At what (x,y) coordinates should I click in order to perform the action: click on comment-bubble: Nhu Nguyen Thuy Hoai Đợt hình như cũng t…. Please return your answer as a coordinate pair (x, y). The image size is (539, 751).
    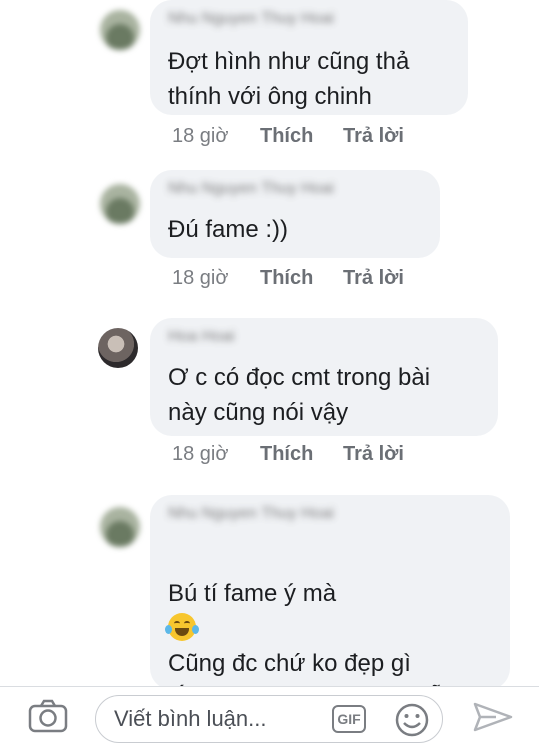
    Looking at the image, I should click on (309, 57).